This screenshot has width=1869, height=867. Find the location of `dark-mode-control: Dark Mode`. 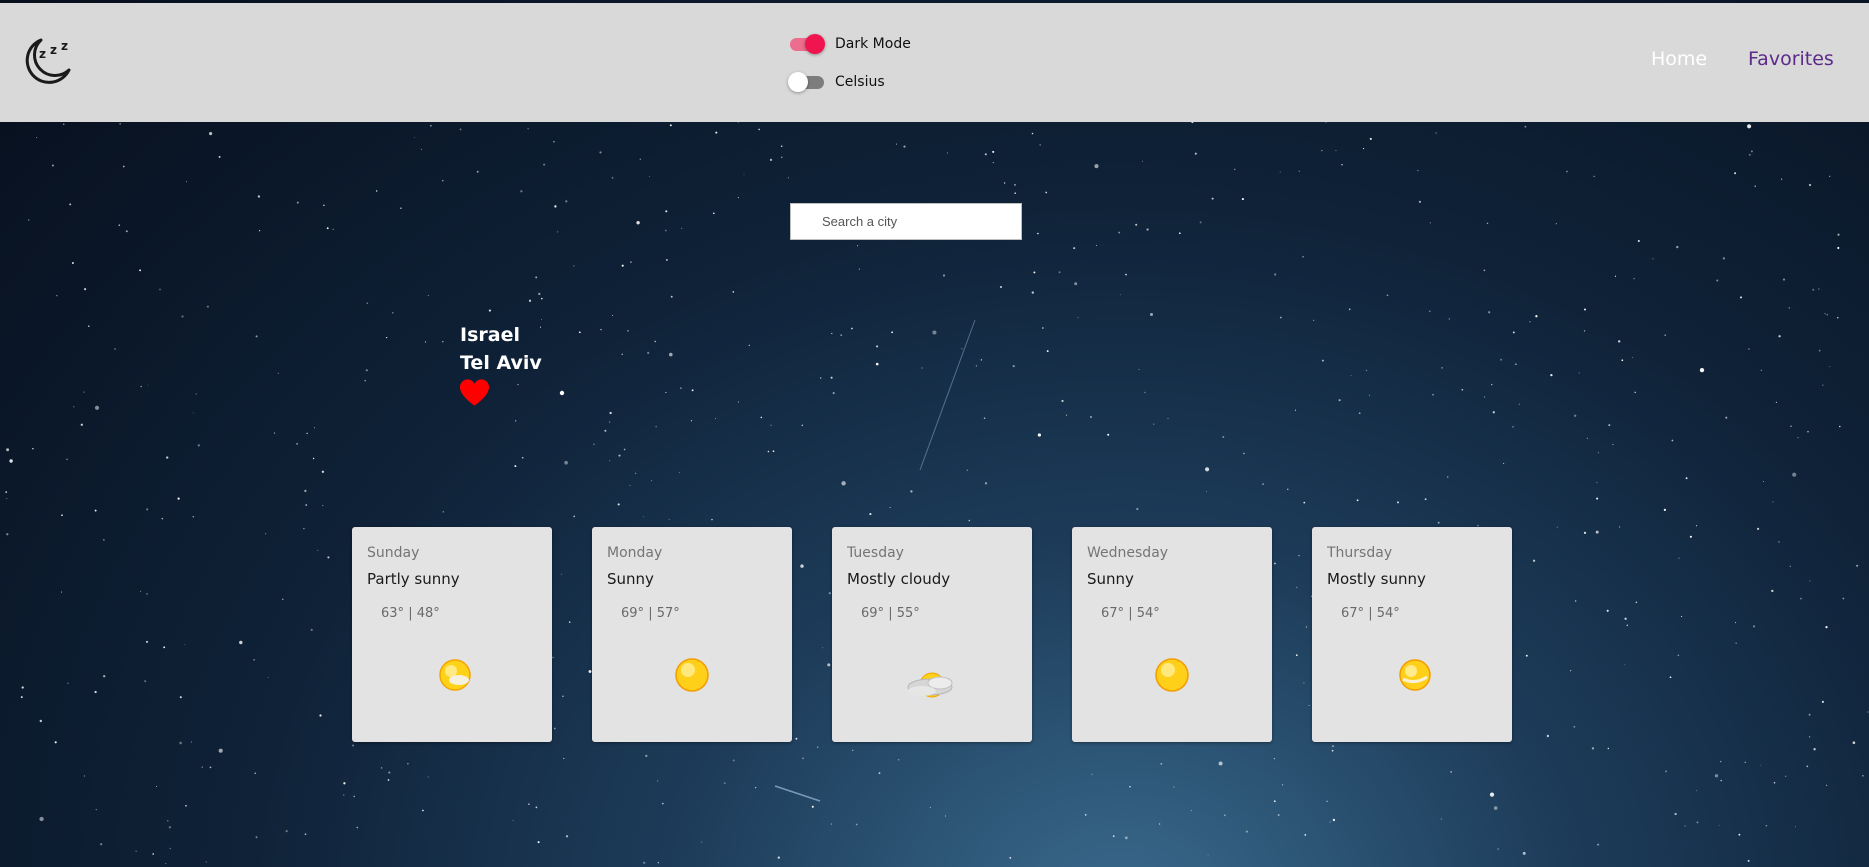

dark-mode-control: Dark Mode is located at coordinates (849, 44).